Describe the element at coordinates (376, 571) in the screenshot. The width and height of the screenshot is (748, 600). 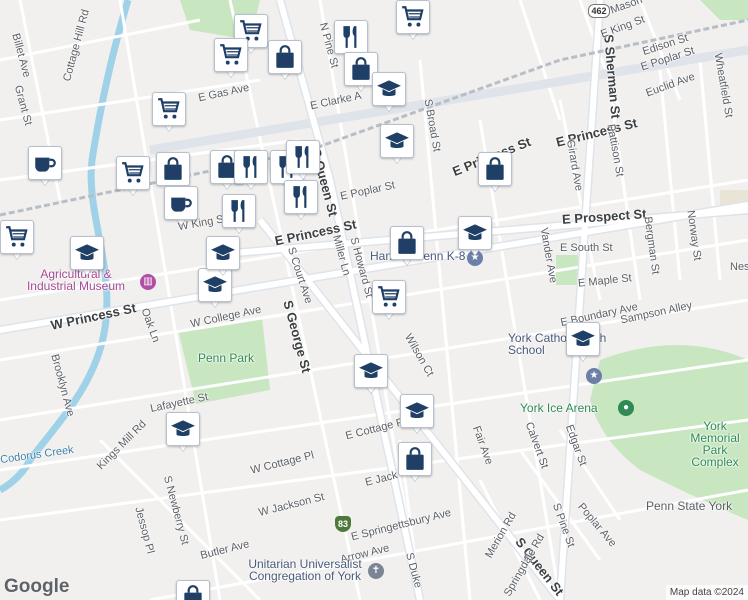
I see `church-icon: ✝` at that location.